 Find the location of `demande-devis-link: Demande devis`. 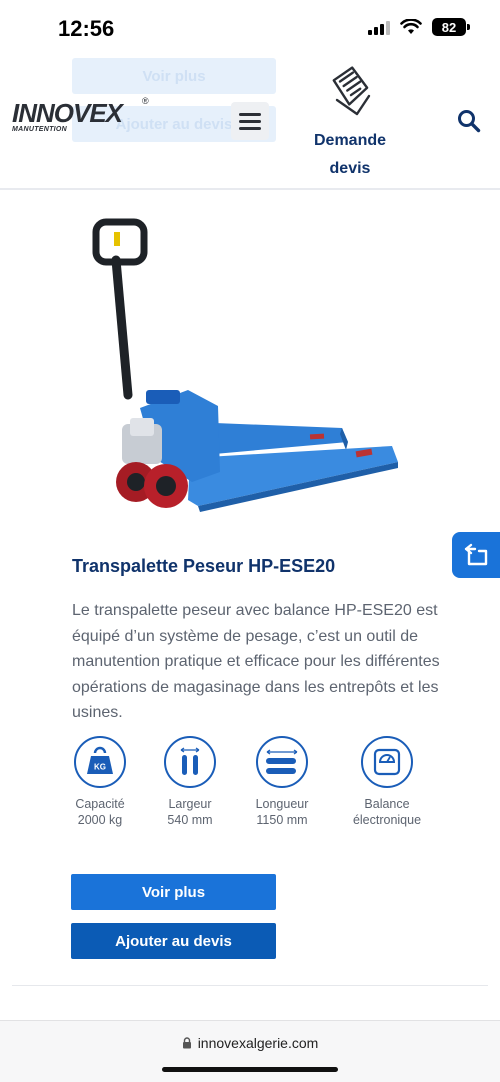

demande-devis-link: Demande devis is located at coordinates (350, 123).